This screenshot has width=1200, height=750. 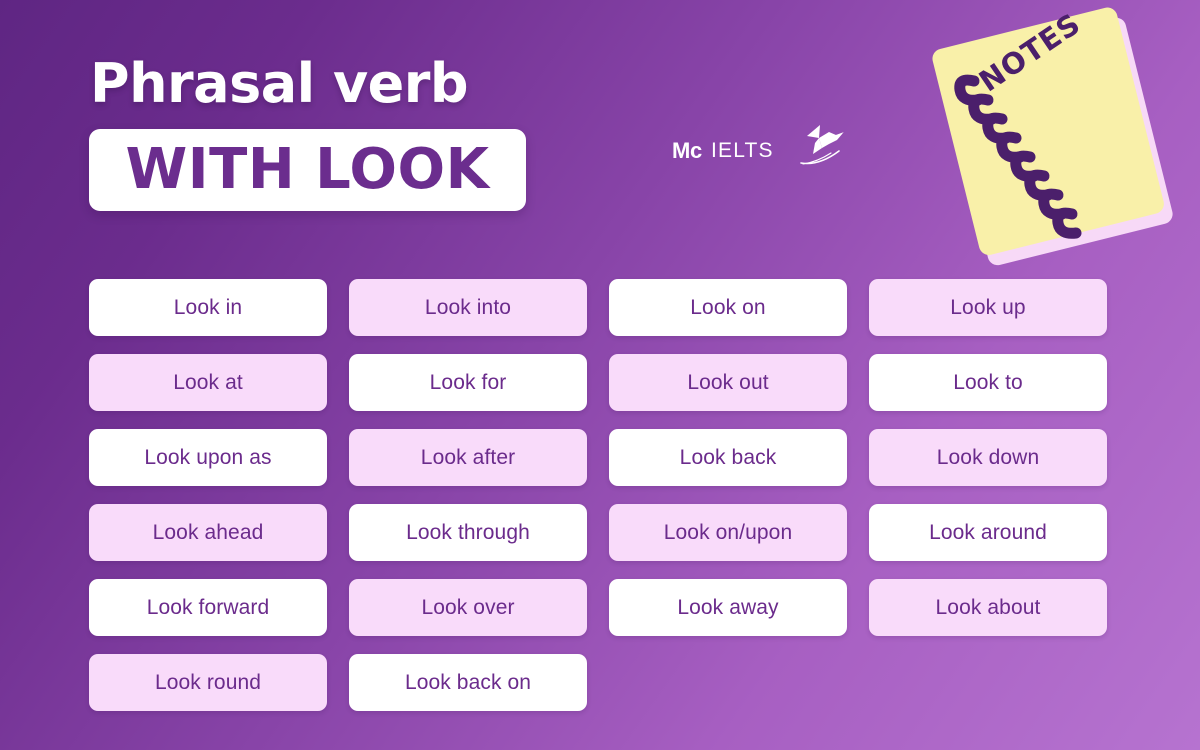 What do you see at coordinates (468, 307) in the screenshot?
I see `phrasal-verb-card: Look into` at bounding box center [468, 307].